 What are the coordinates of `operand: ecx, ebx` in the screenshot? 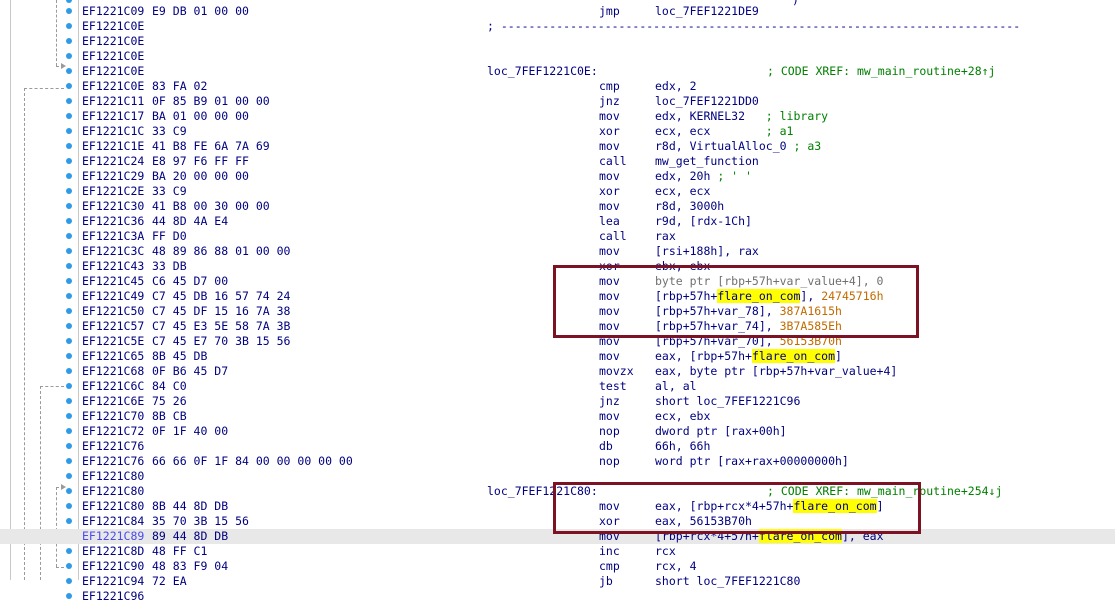 It's located at (682, 416).